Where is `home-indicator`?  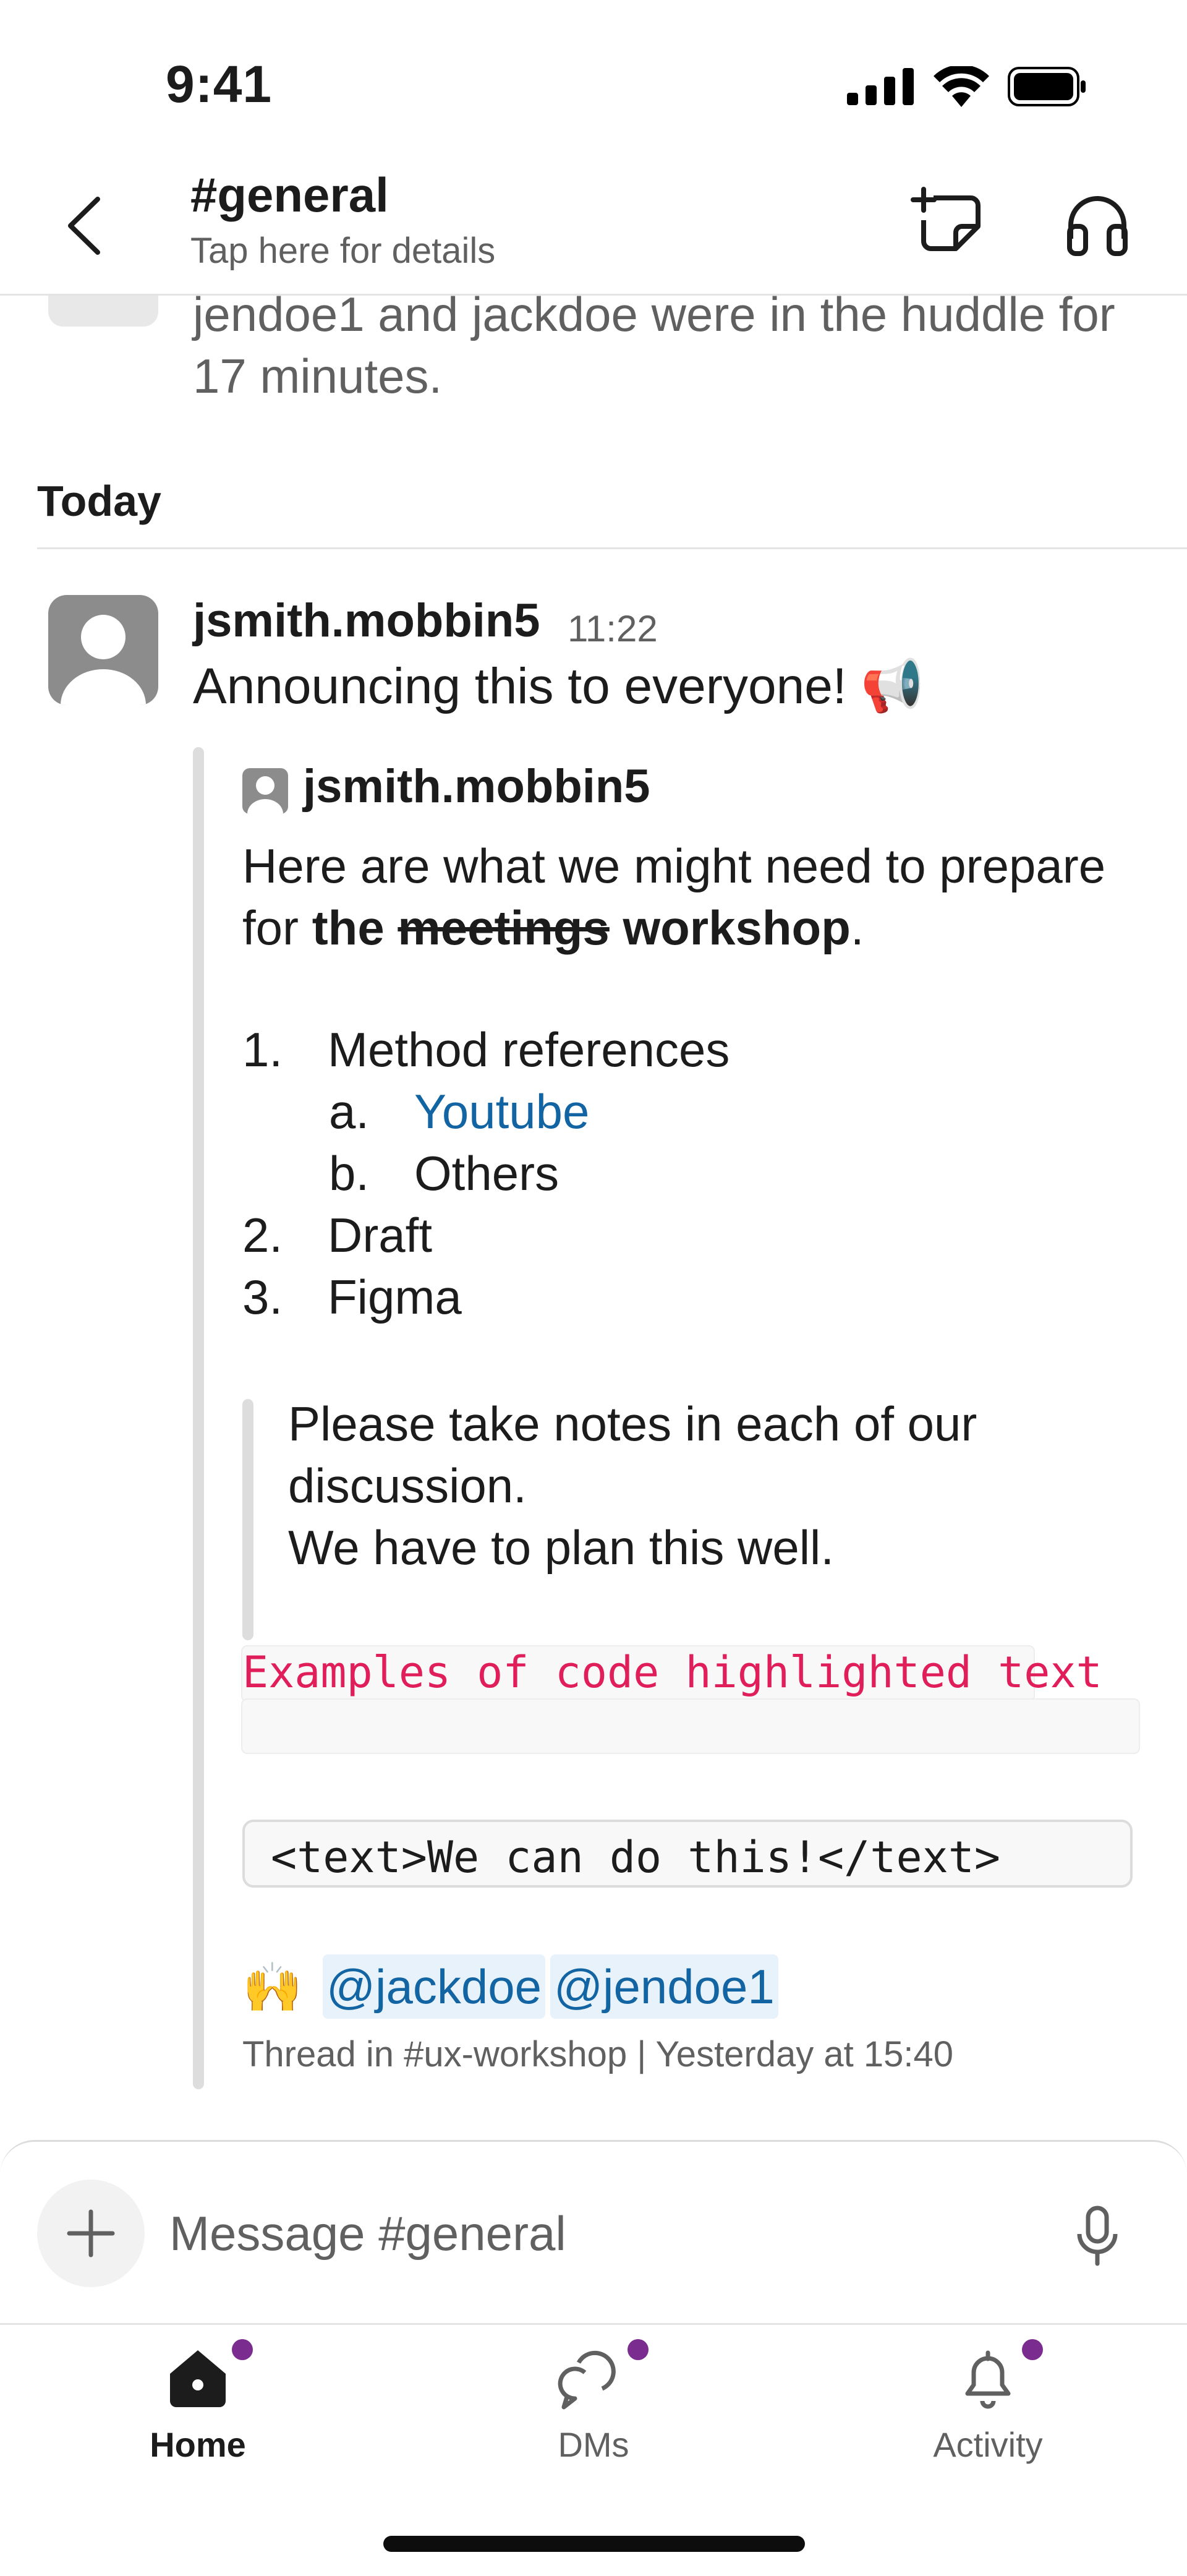
home-indicator is located at coordinates (594, 2544).